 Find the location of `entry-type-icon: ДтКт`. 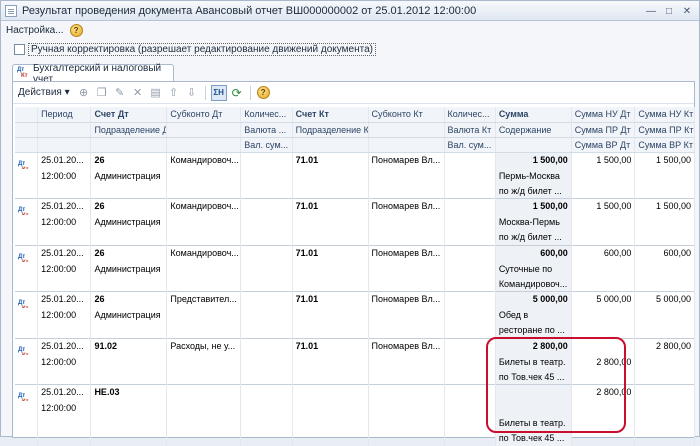

entry-type-icon: ДтКт is located at coordinates (27, 299).